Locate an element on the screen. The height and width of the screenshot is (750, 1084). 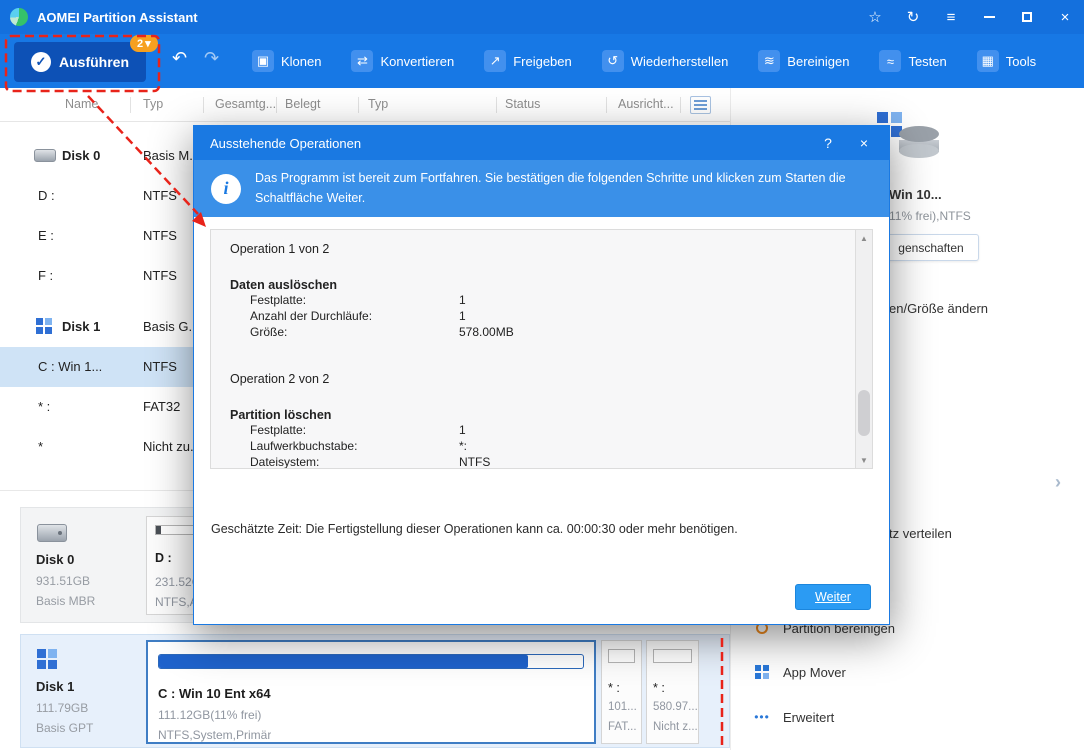
check-icon: ✓ is located at coordinates (41, 62).